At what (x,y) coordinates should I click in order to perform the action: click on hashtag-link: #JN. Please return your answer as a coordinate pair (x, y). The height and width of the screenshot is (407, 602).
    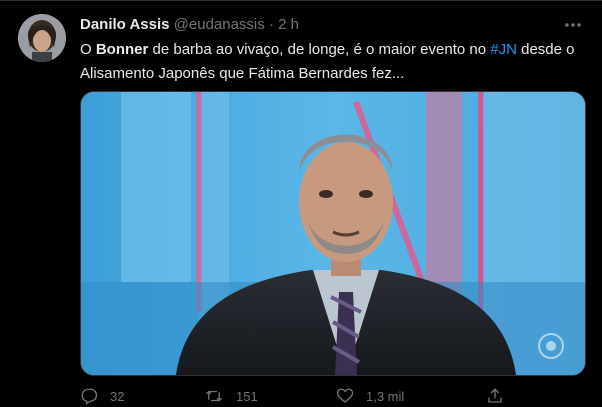
    Looking at the image, I should click on (503, 49).